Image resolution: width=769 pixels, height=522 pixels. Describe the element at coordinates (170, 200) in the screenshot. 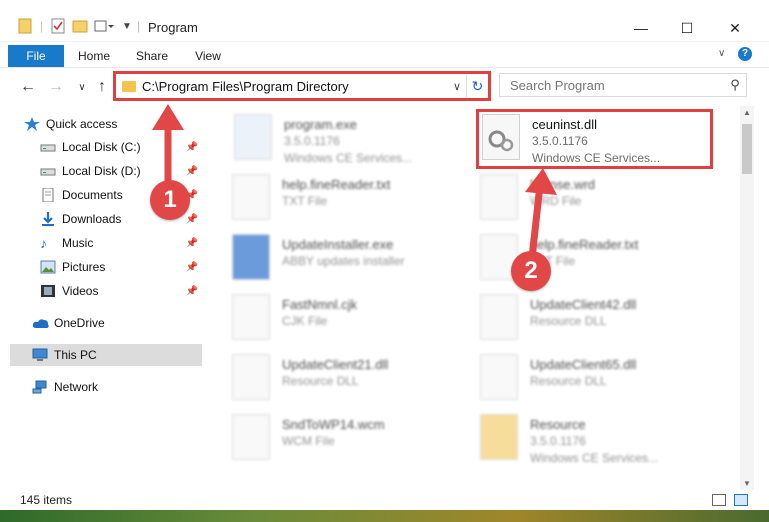

I see `step-marker-1: 1` at that location.